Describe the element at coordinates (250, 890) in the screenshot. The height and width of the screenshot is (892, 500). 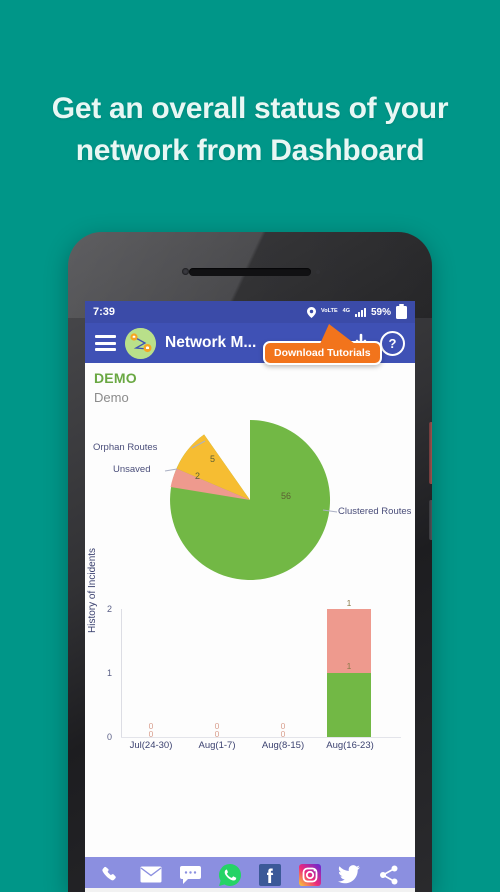
I see `android-nav-bar` at that location.